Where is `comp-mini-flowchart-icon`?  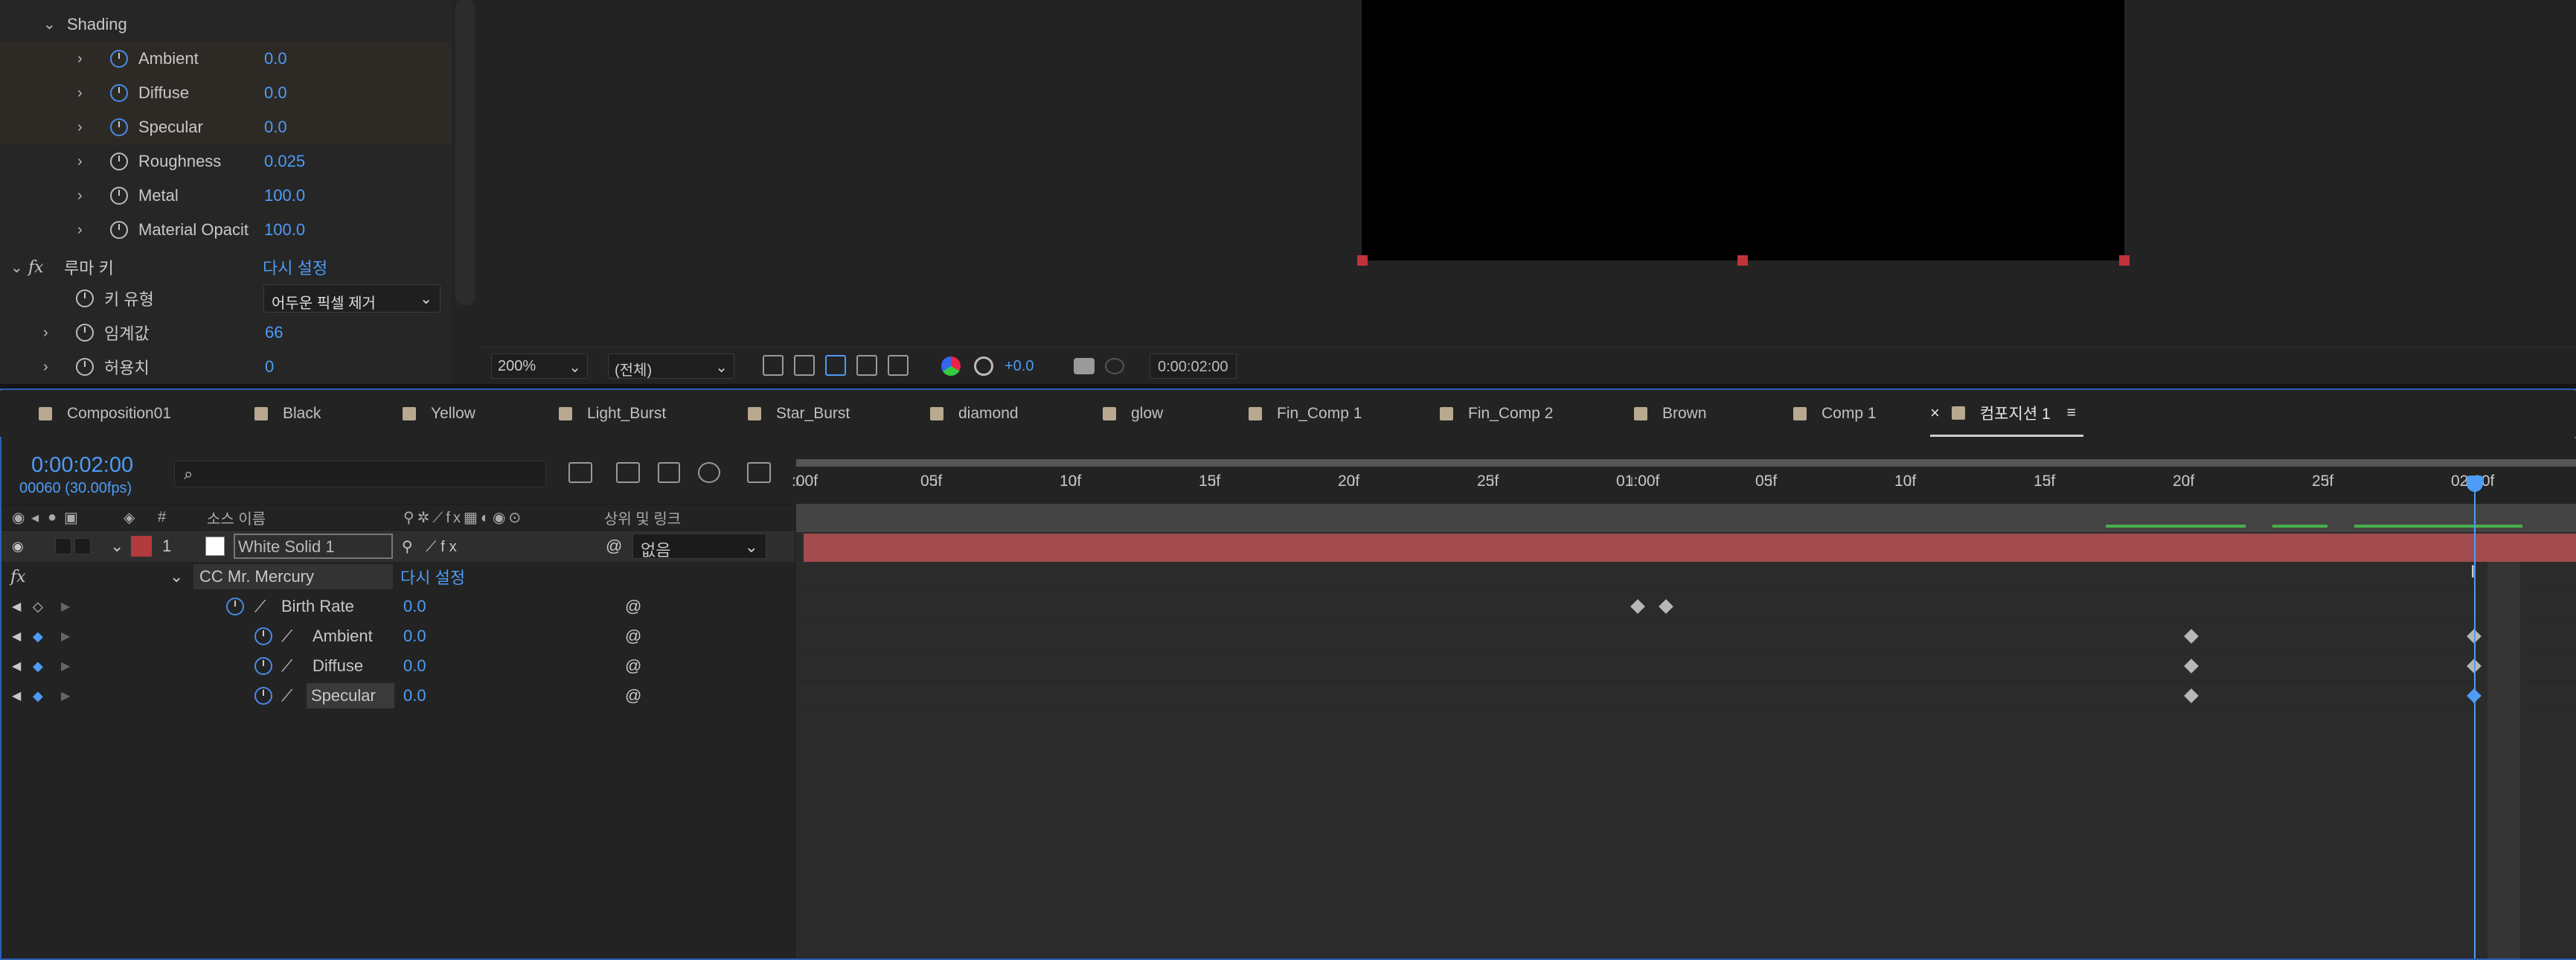 comp-mini-flowchart-icon is located at coordinates (580, 472).